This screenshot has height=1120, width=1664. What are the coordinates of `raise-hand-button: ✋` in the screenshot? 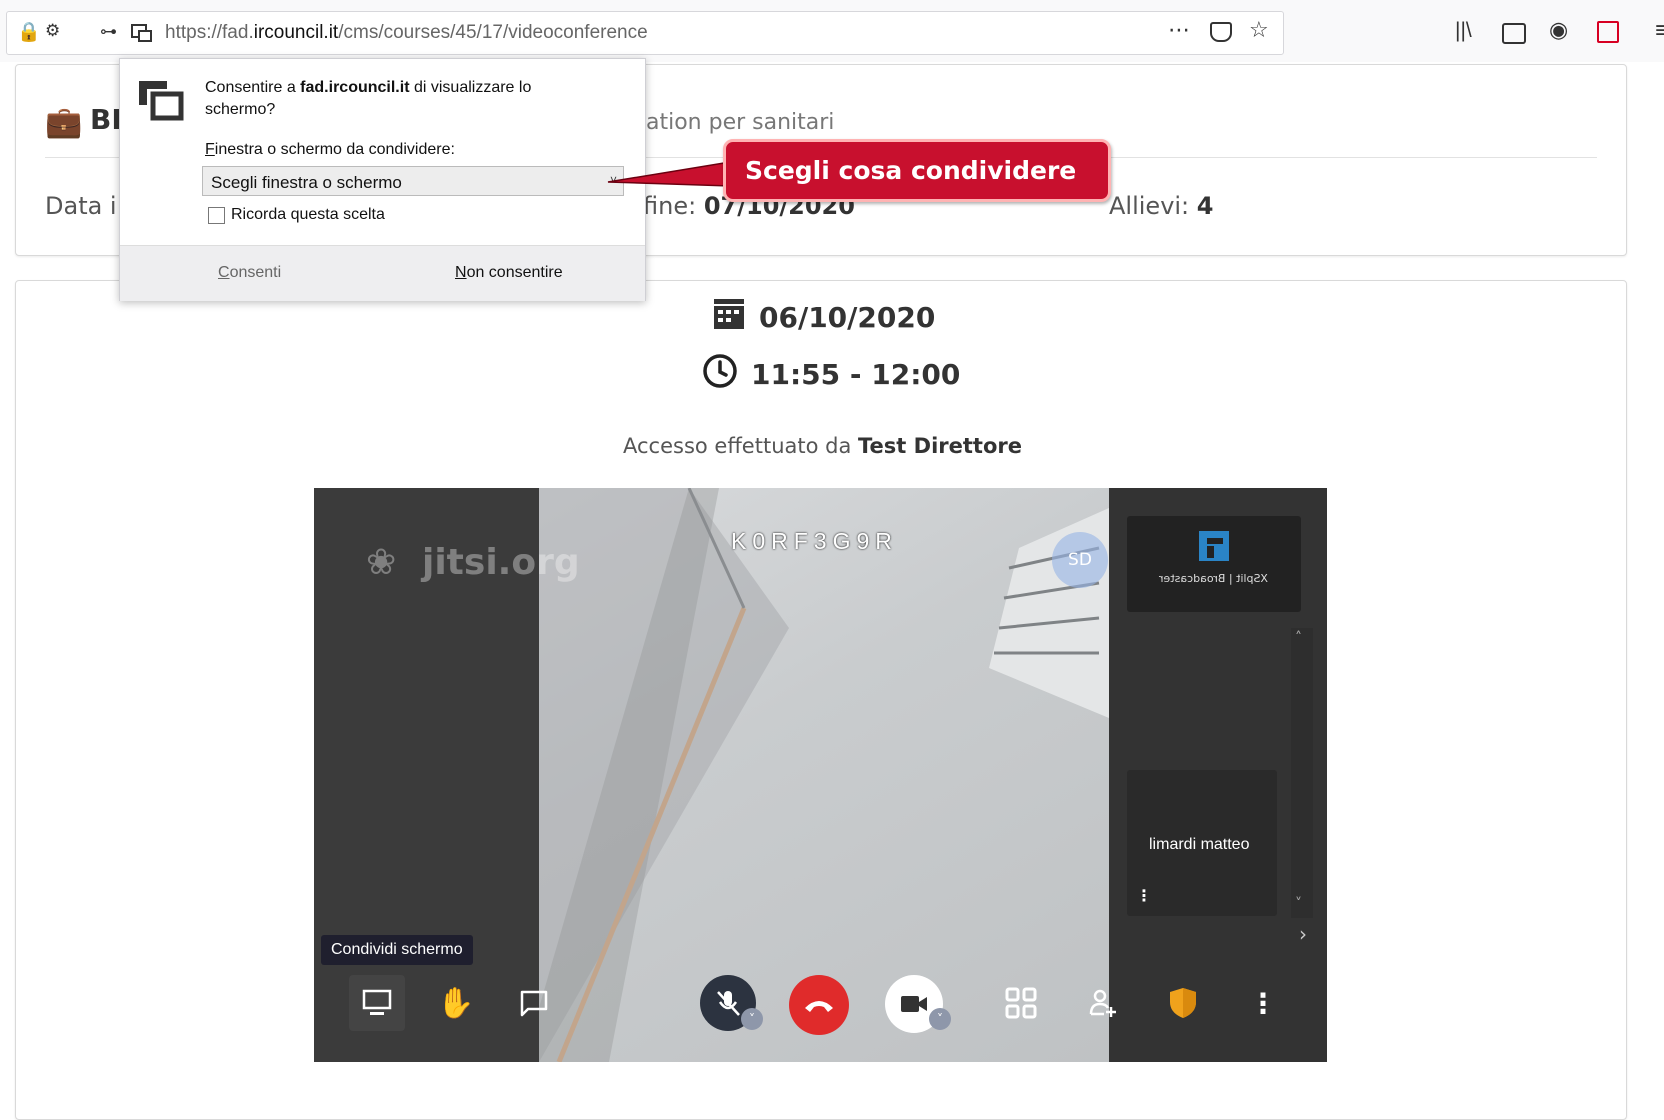 It's located at (456, 1003).